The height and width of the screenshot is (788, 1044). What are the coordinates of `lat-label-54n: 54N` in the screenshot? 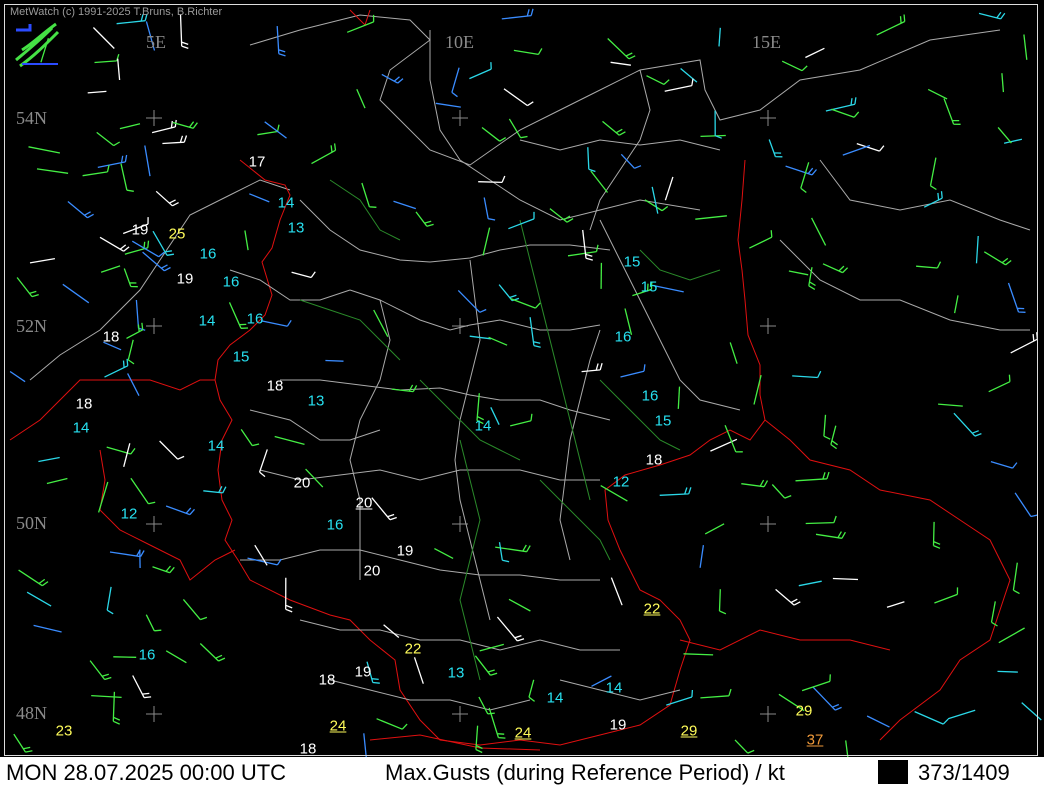 It's located at (31, 118).